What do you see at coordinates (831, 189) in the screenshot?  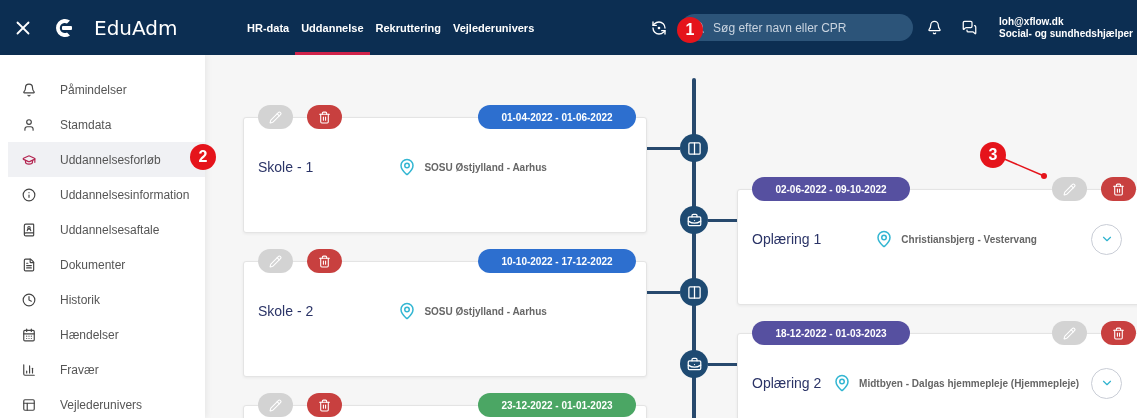 I see `date-range-pill: 02-06-2022 - 09-10-2022` at bounding box center [831, 189].